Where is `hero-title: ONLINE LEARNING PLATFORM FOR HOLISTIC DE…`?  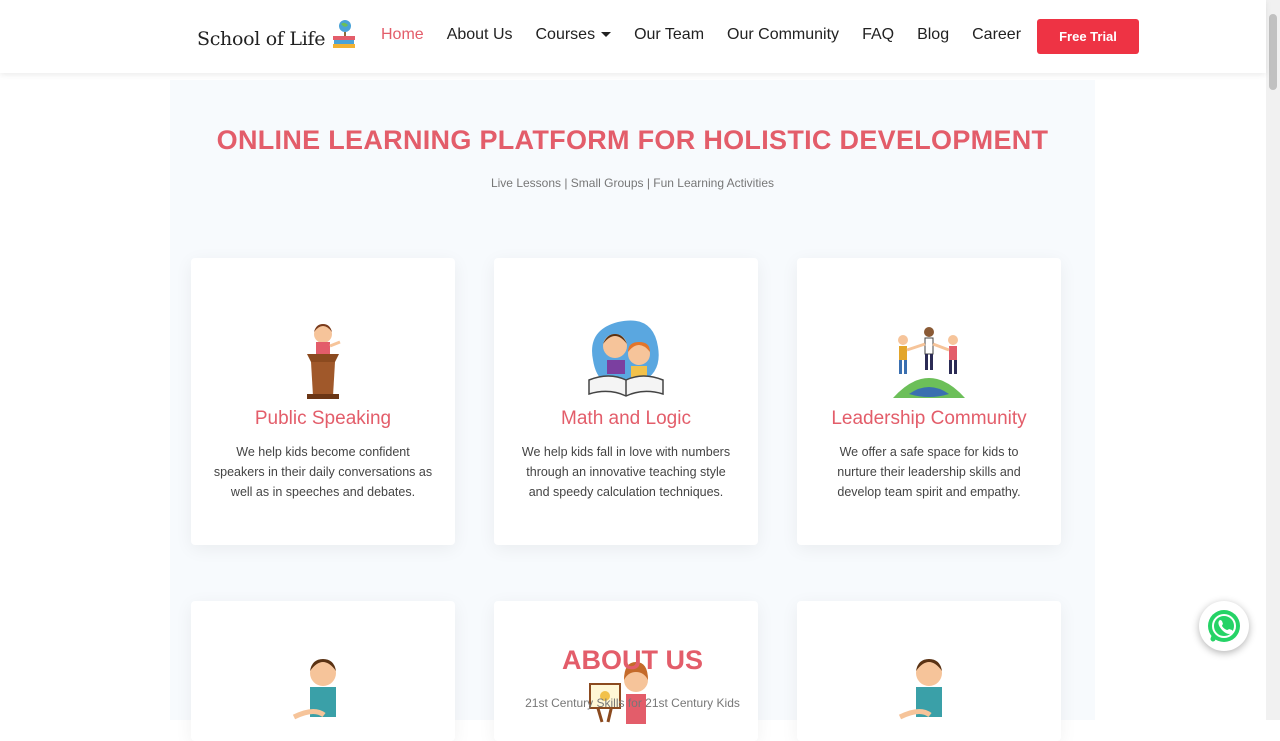
hero-title: ONLINE LEARNING PLATFORM FOR HOLISTIC DE… is located at coordinates (632, 140).